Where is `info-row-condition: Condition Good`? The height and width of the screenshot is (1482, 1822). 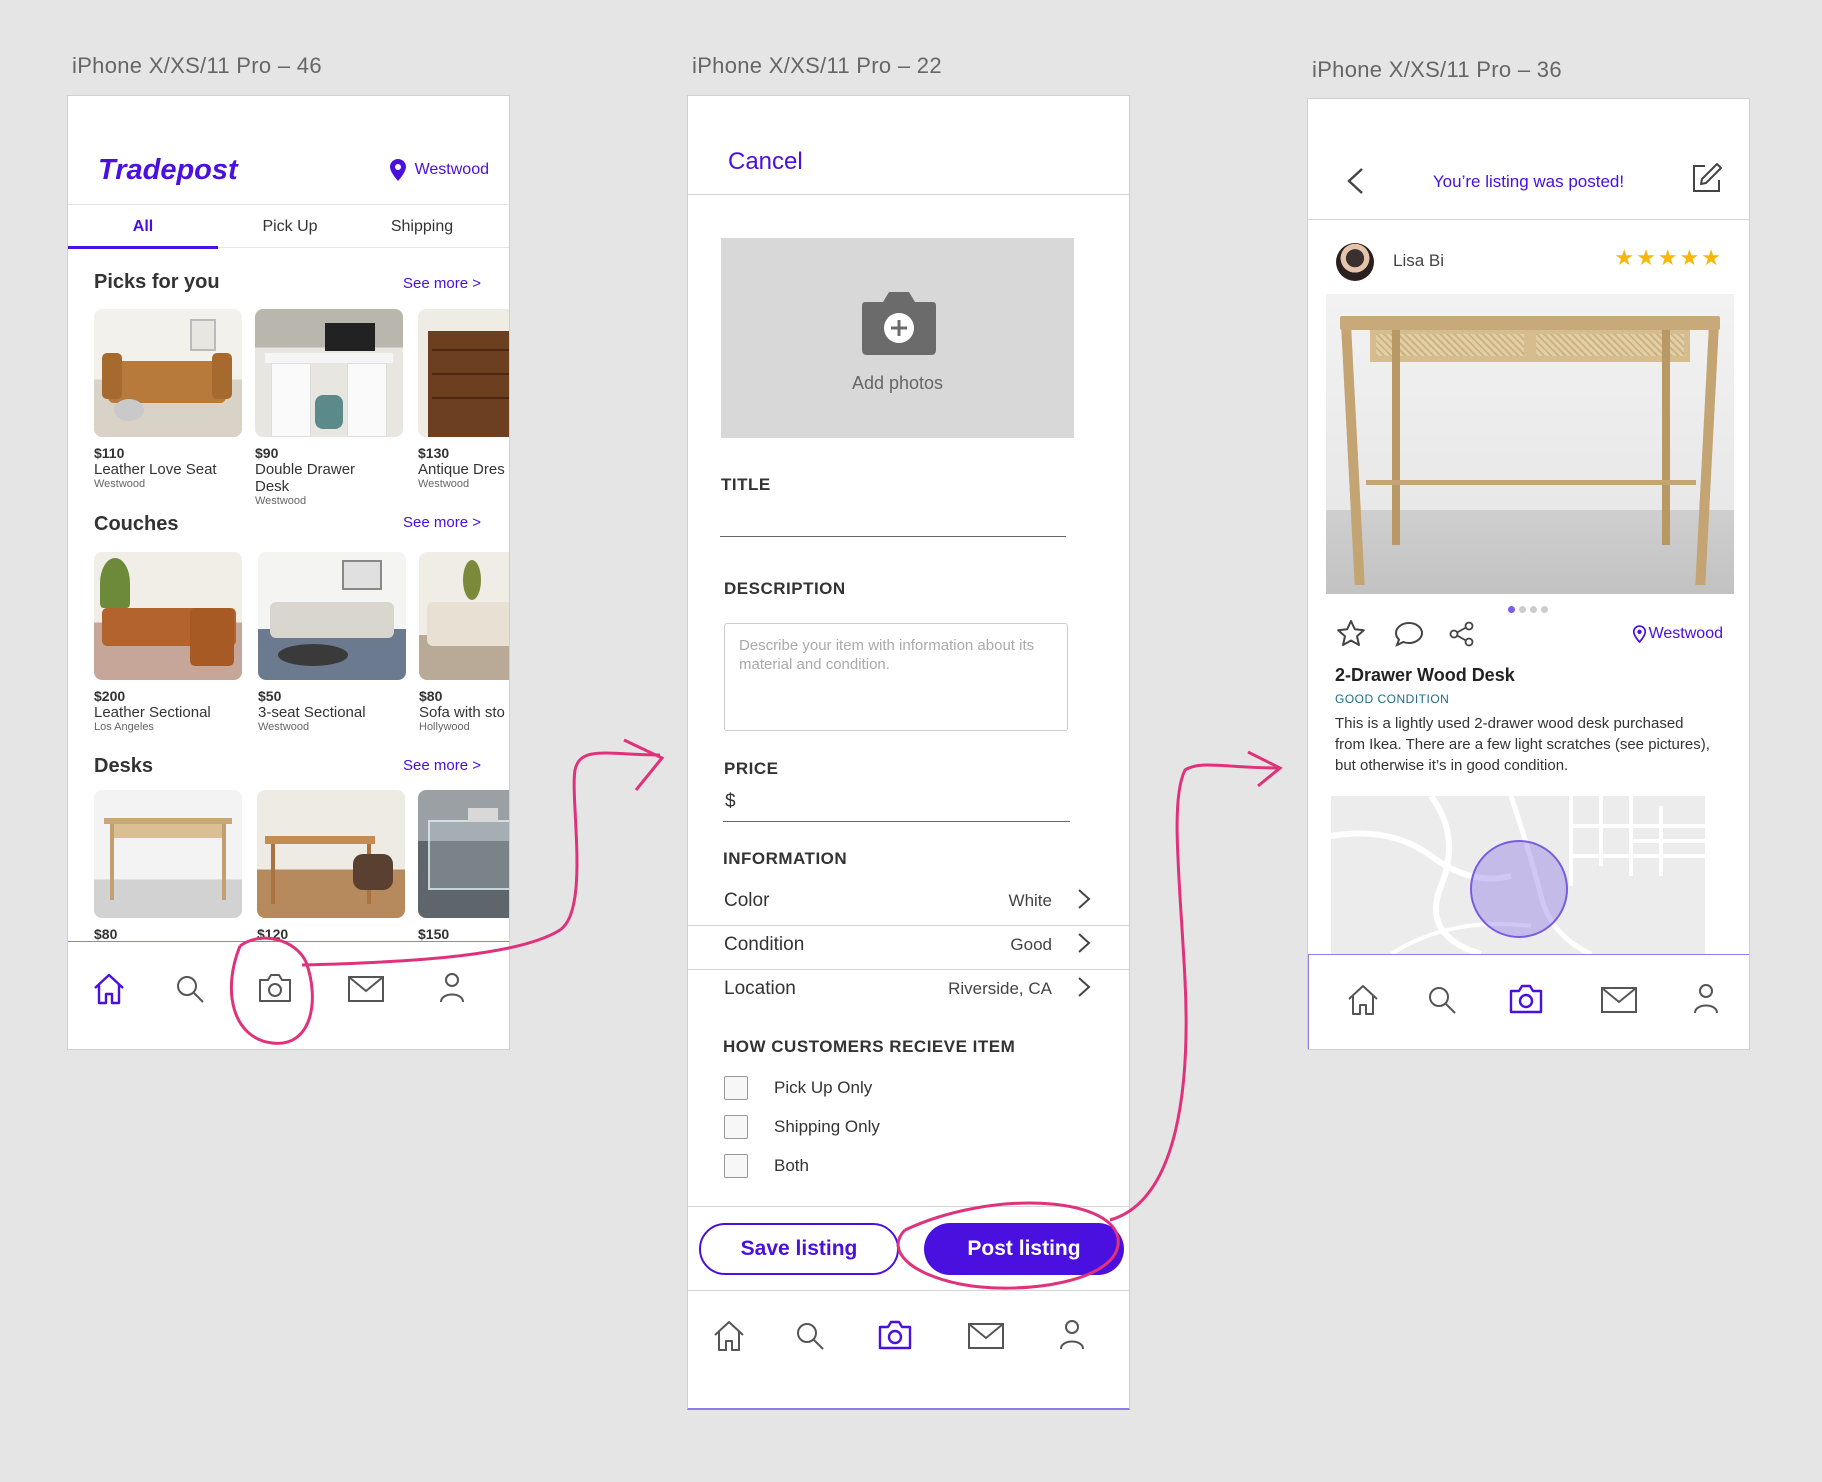 info-row-condition: Condition Good is located at coordinates (908, 946).